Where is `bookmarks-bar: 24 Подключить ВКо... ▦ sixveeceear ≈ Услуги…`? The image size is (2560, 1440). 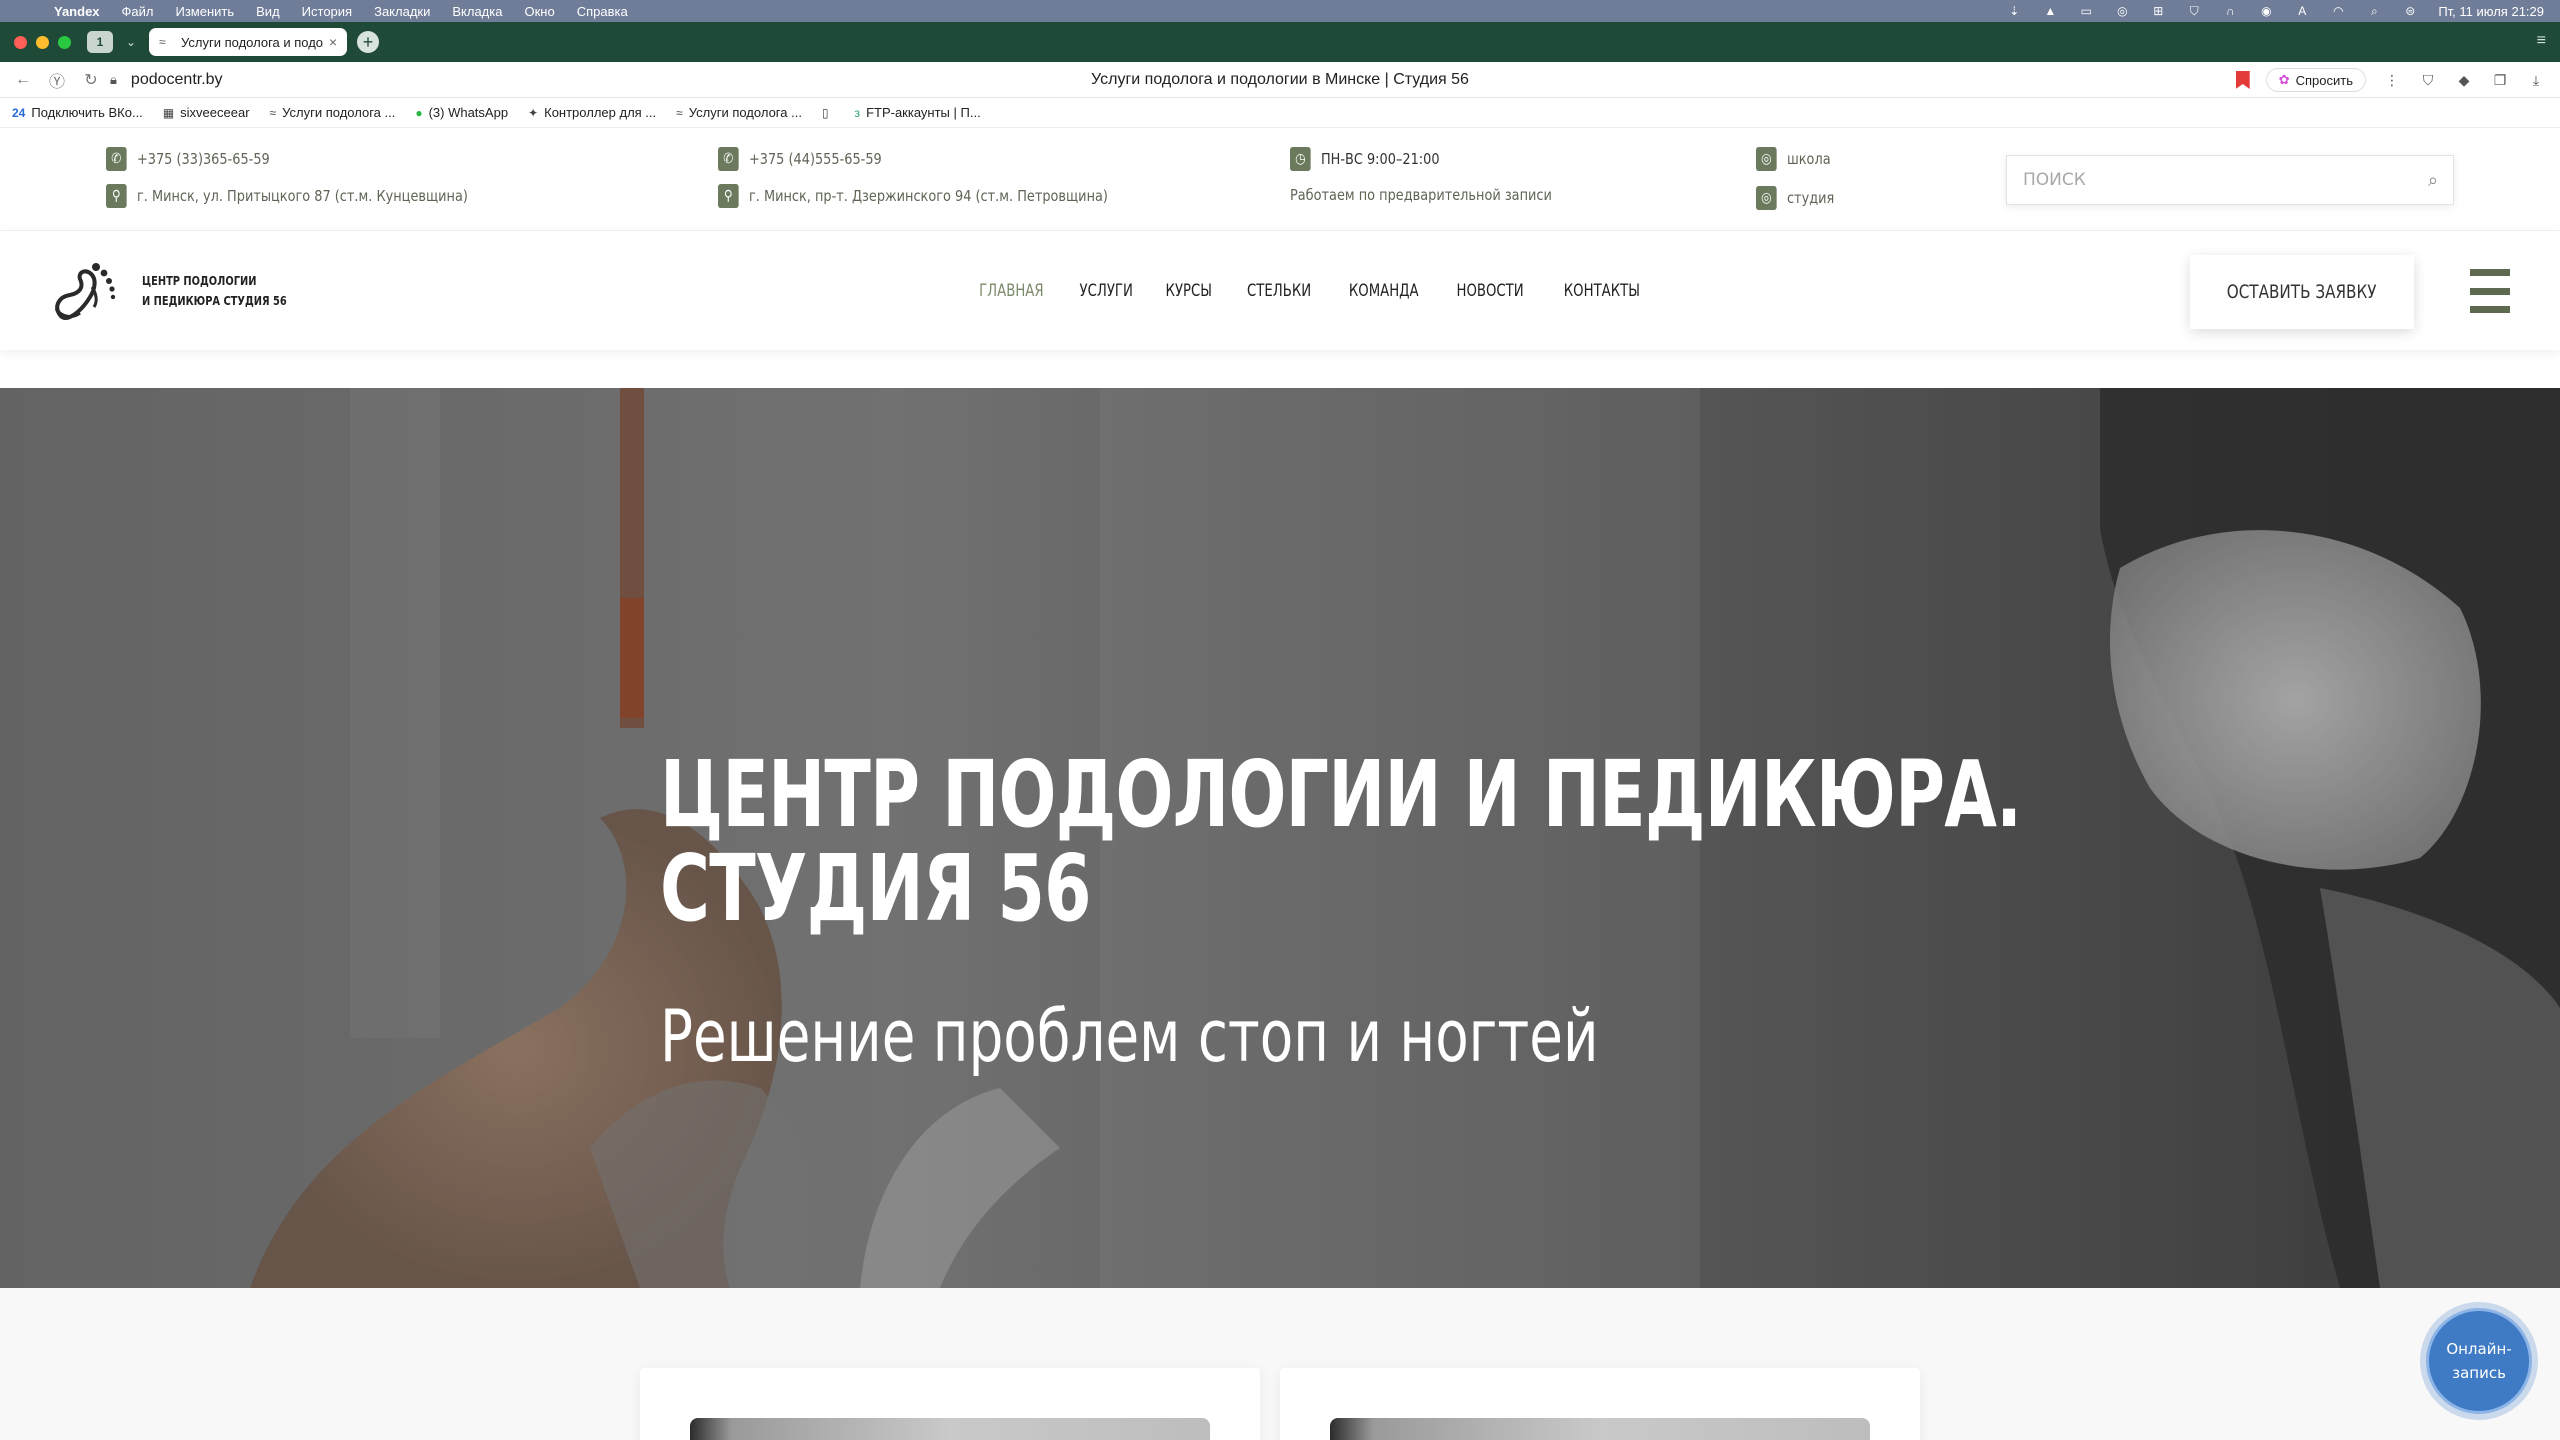 bookmarks-bar: 24 Подключить ВКо... ▦ sixveeceear ≈ Услуги… is located at coordinates (1280, 113).